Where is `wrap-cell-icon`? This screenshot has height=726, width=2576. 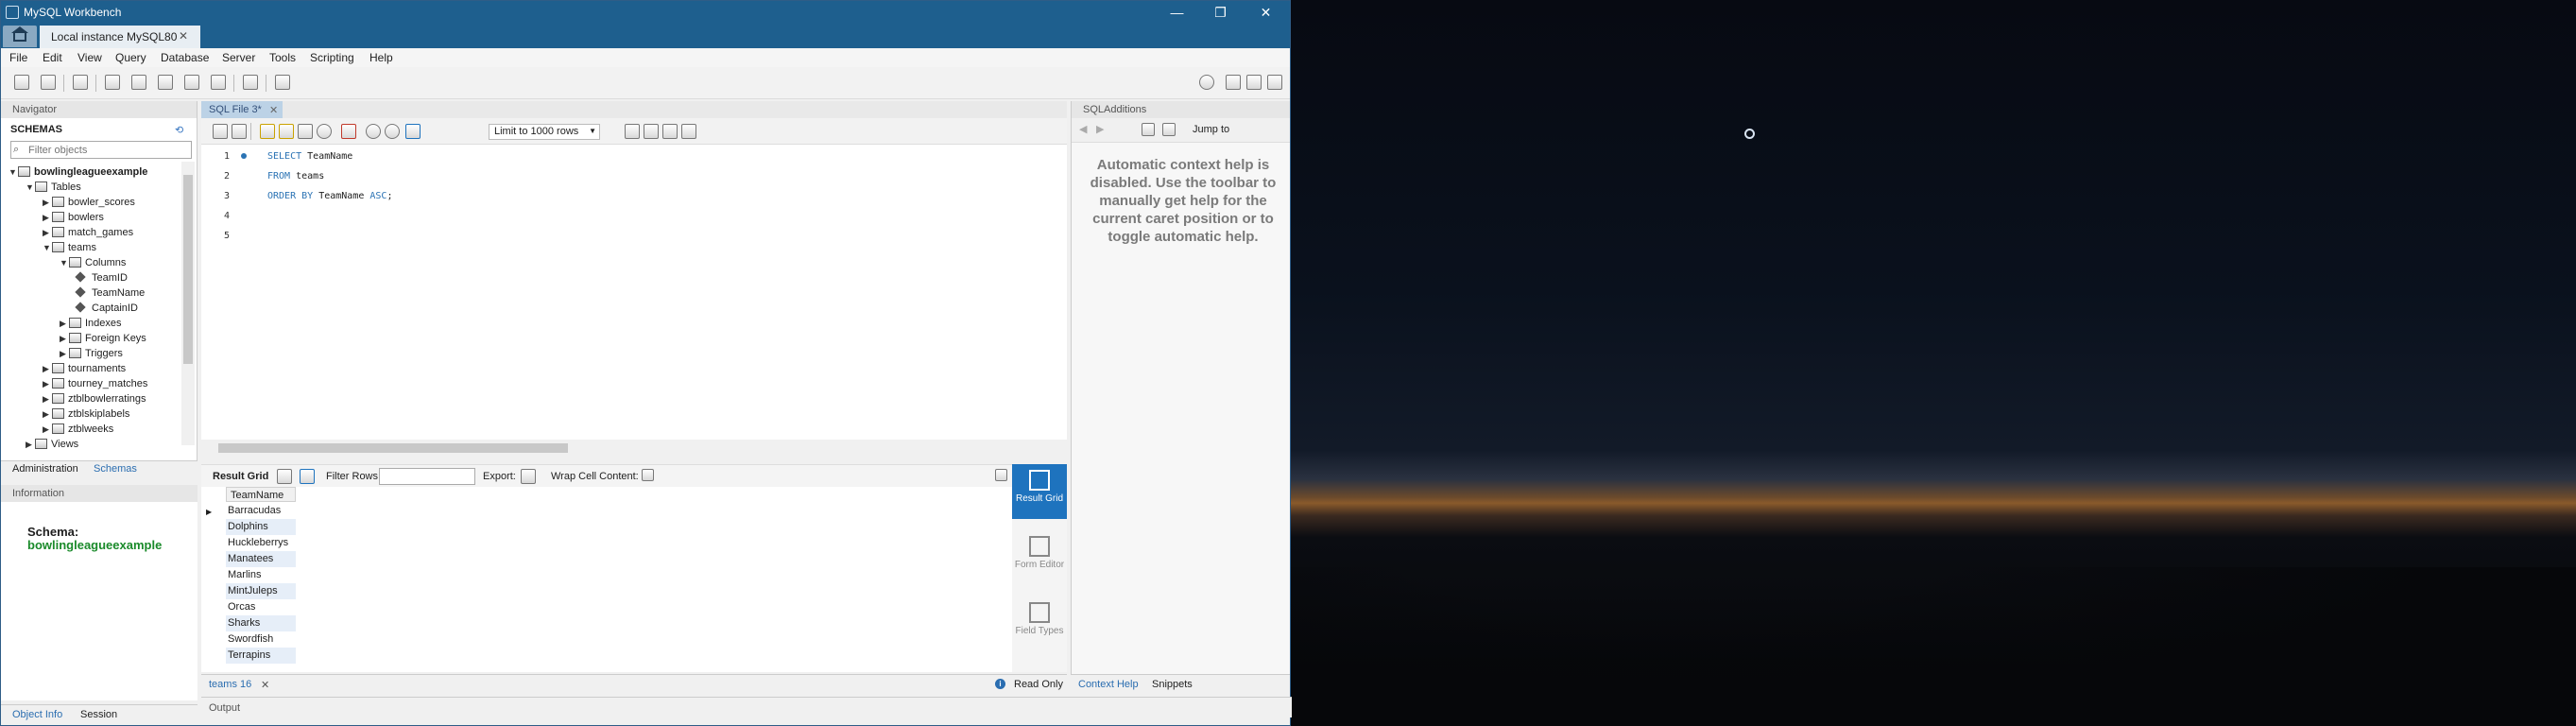 wrap-cell-icon is located at coordinates (648, 475).